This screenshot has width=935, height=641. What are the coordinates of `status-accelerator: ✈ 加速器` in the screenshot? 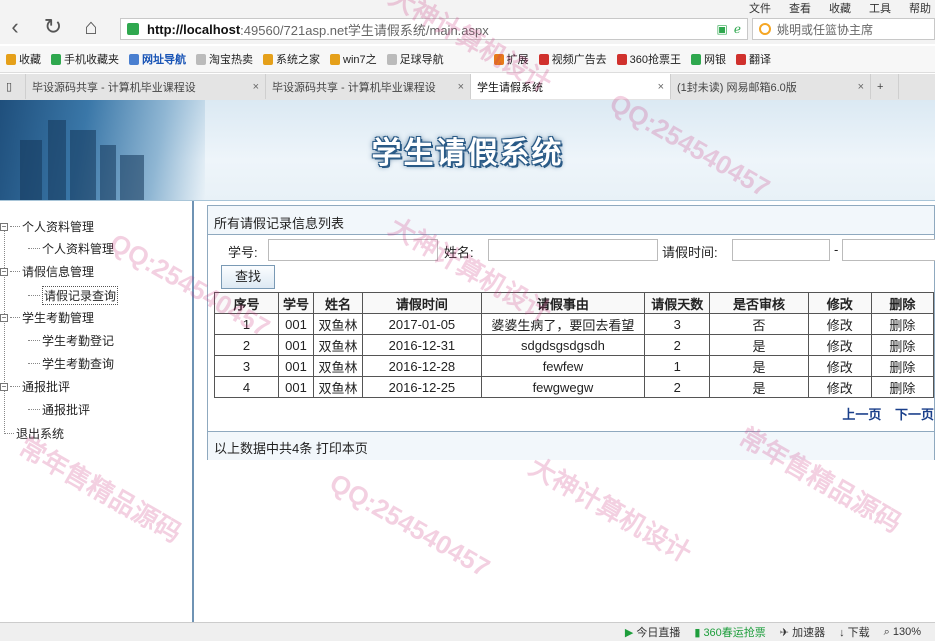 It's located at (802, 632).